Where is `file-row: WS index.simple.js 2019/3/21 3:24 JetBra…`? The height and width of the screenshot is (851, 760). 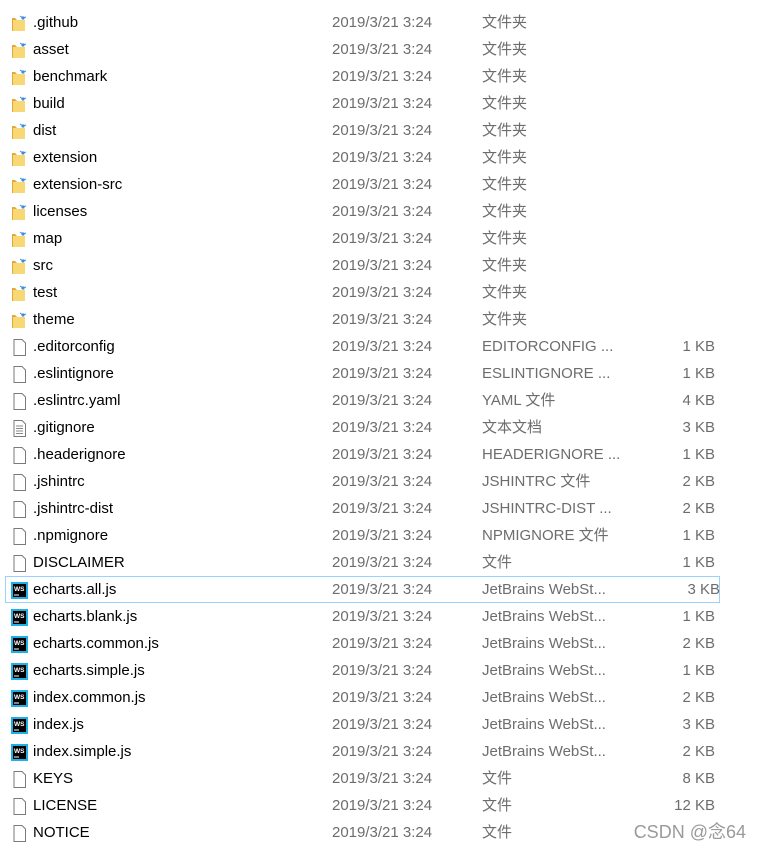 file-row: WS index.simple.js 2019/3/21 3:24 JetBra… is located at coordinates (380, 751).